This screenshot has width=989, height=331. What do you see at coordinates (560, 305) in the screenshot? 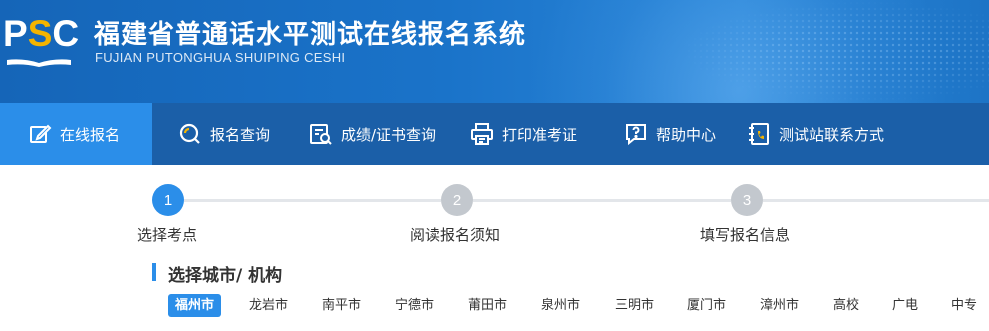
I see `city-option-quanzhou: 泉州市` at bounding box center [560, 305].